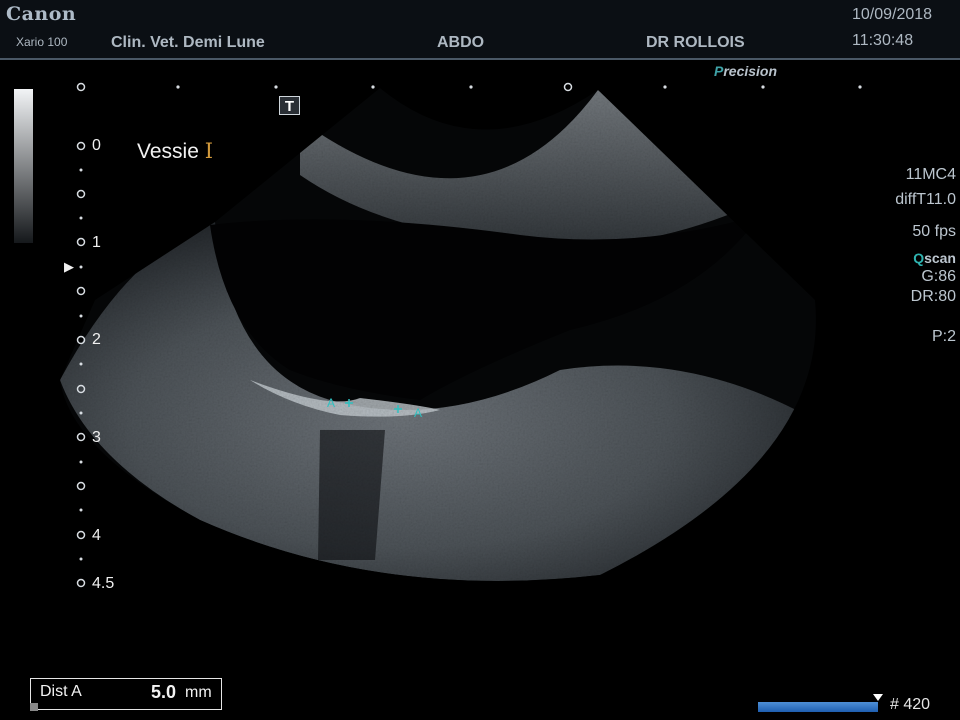  Describe the element at coordinates (892, 14) in the screenshot. I see `exam-date: 10/09/2018` at that location.